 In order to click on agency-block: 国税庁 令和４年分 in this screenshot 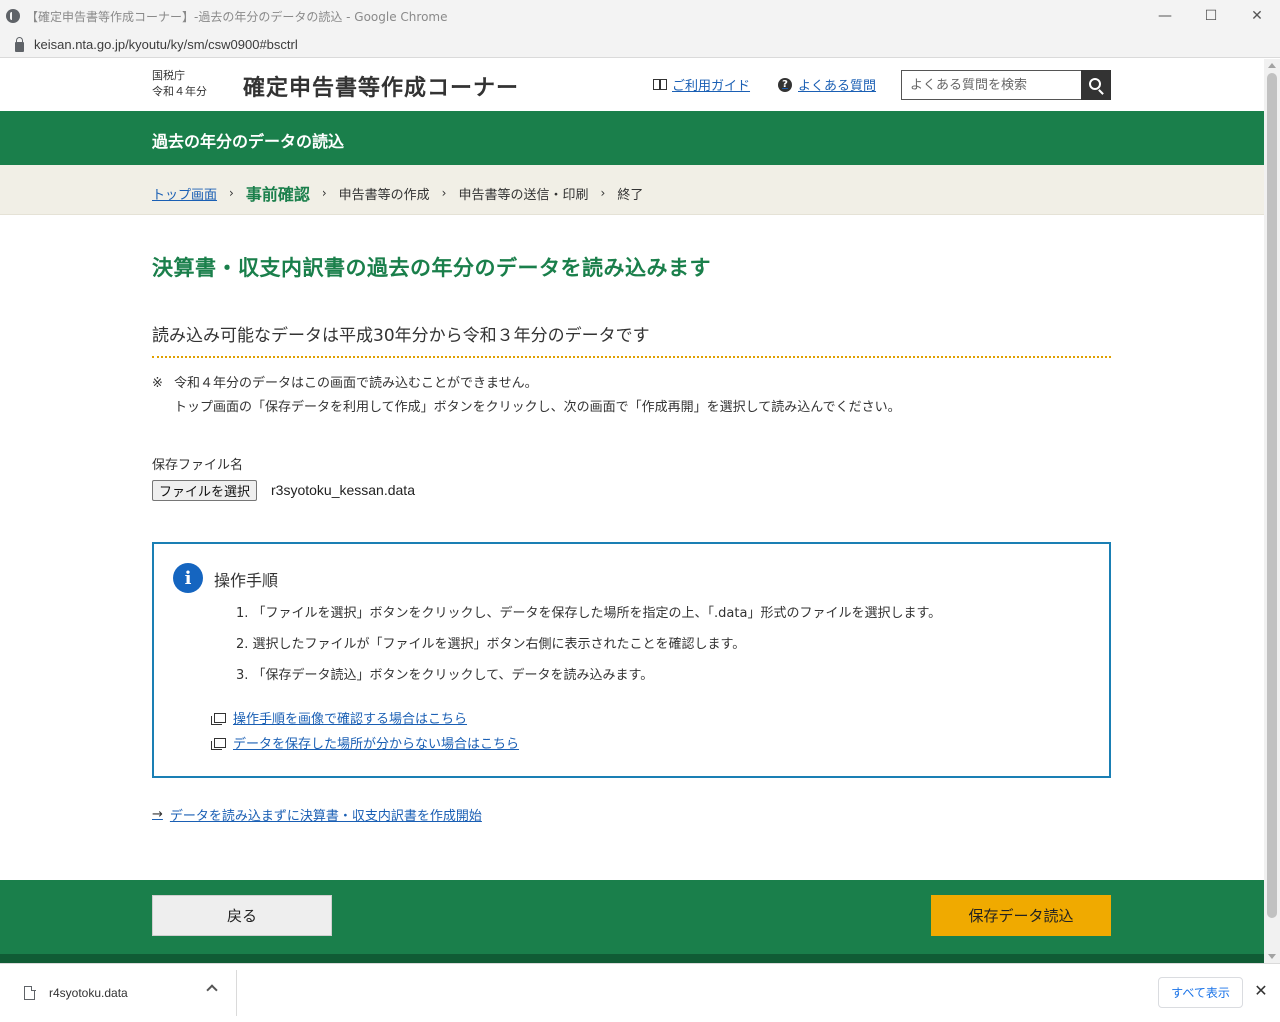, I will do `click(179, 84)`.